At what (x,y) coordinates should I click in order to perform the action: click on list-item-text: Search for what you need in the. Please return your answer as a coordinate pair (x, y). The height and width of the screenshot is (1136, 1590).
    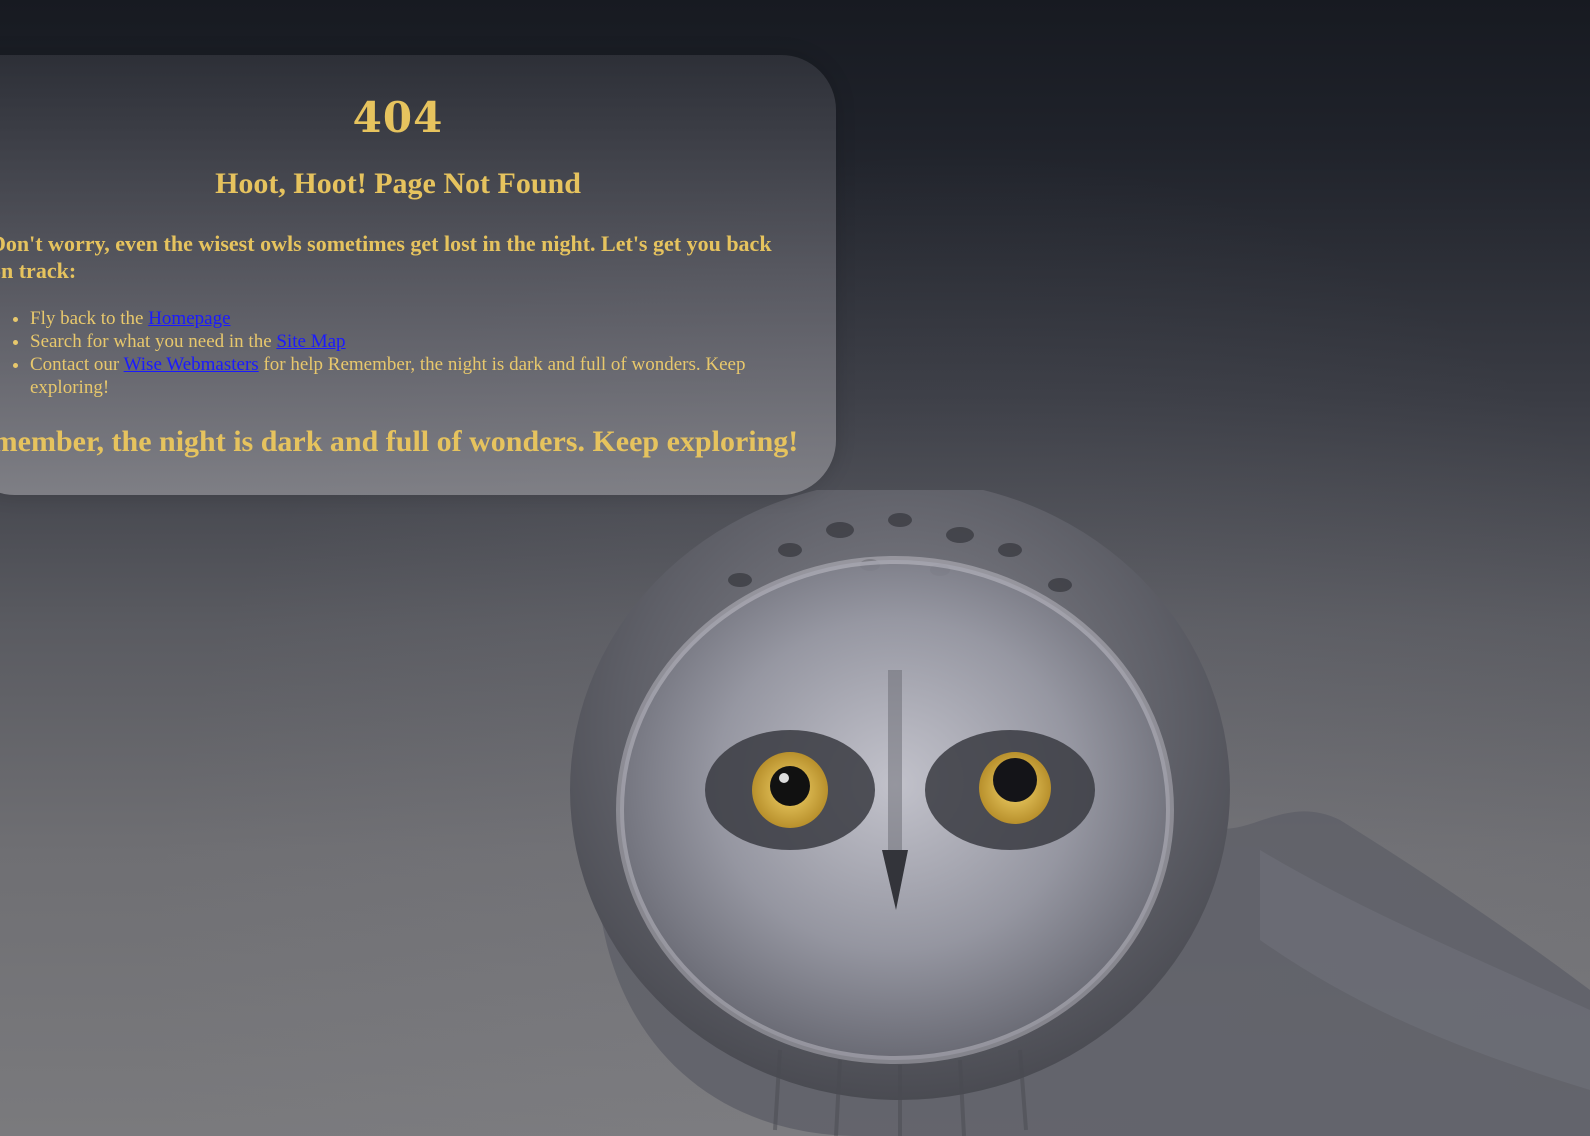
    Looking at the image, I should click on (153, 341).